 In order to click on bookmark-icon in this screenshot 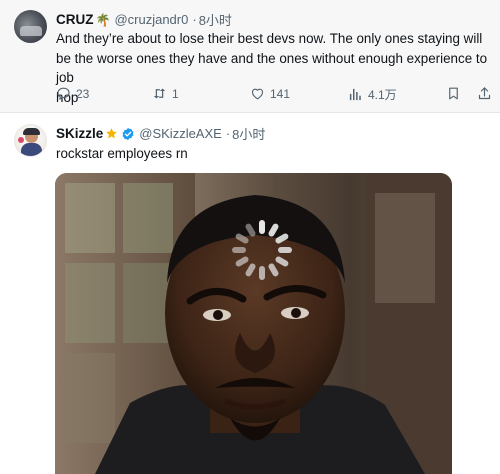, I will do `click(453, 93)`.